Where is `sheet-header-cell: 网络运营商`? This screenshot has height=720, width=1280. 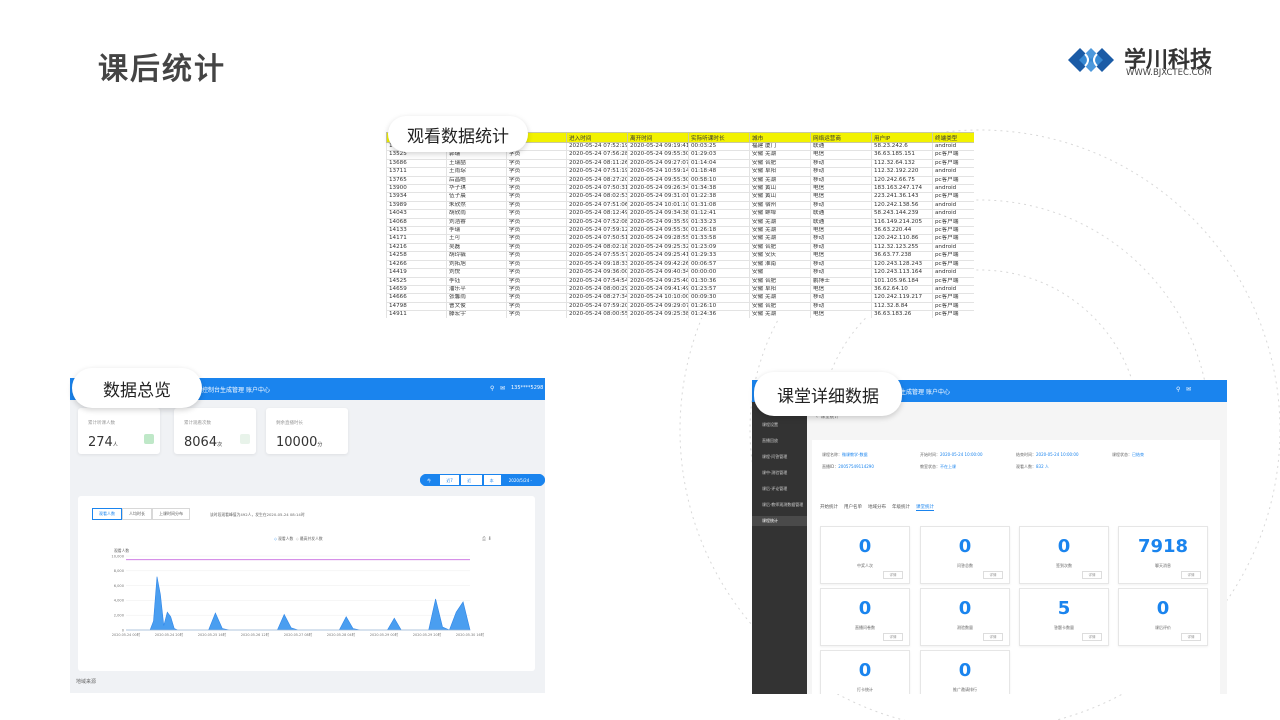 sheet-header-cell: 网络运营商 is located at coordinates (841, 137).